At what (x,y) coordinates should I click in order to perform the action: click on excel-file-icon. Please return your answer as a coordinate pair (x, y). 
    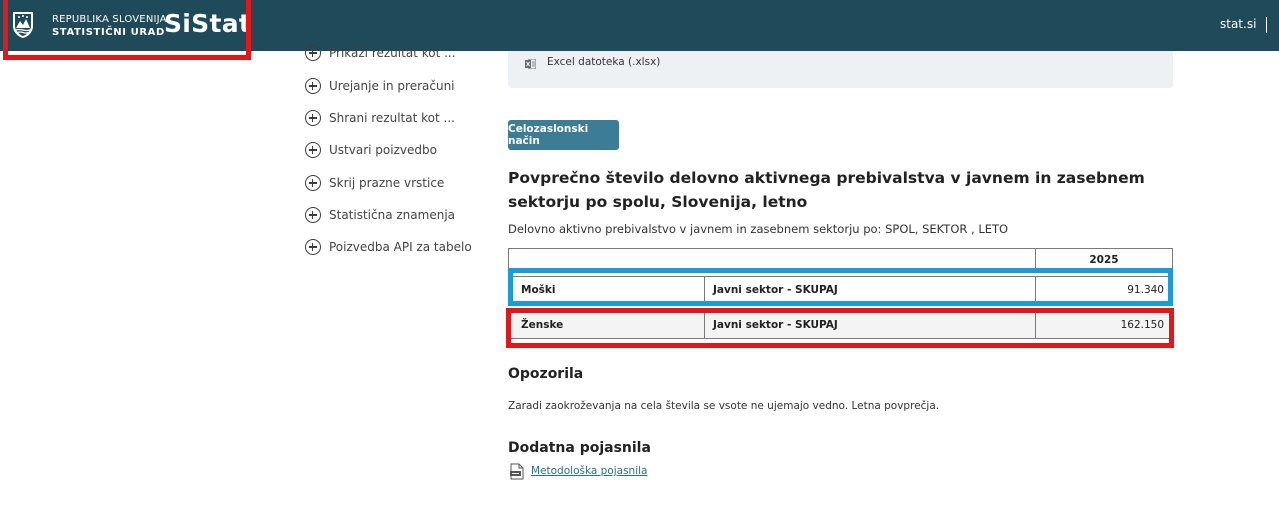
    Looking at the image, I should click on (530, 64).